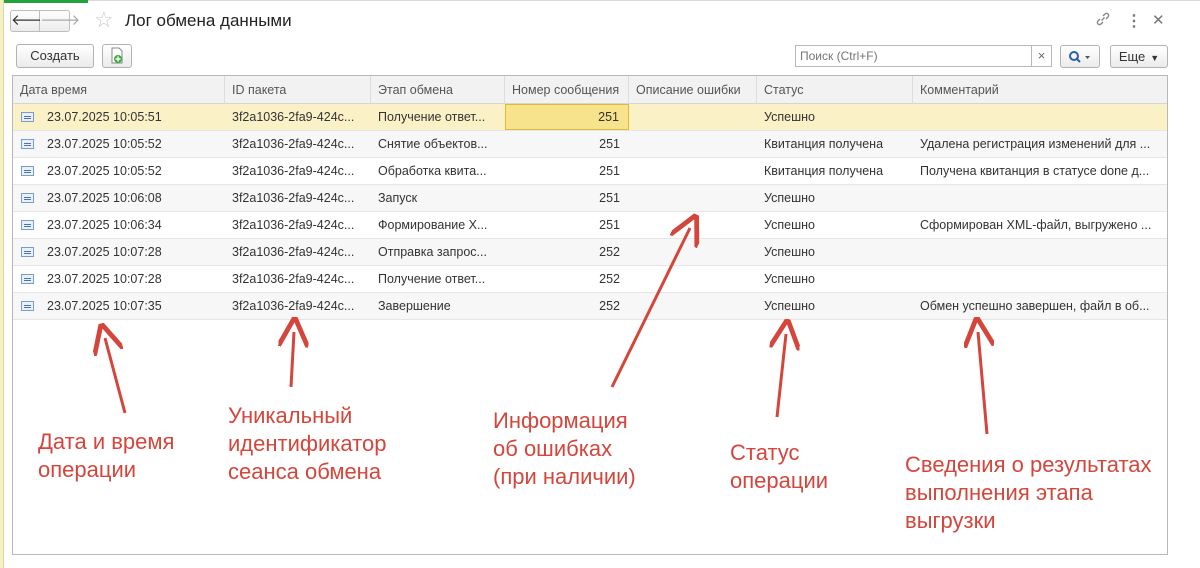 The width and height of the screenshot is (1200, 568). I want to click on annotation-error: Информация об ошибках (при наличии), so click(564, 448).